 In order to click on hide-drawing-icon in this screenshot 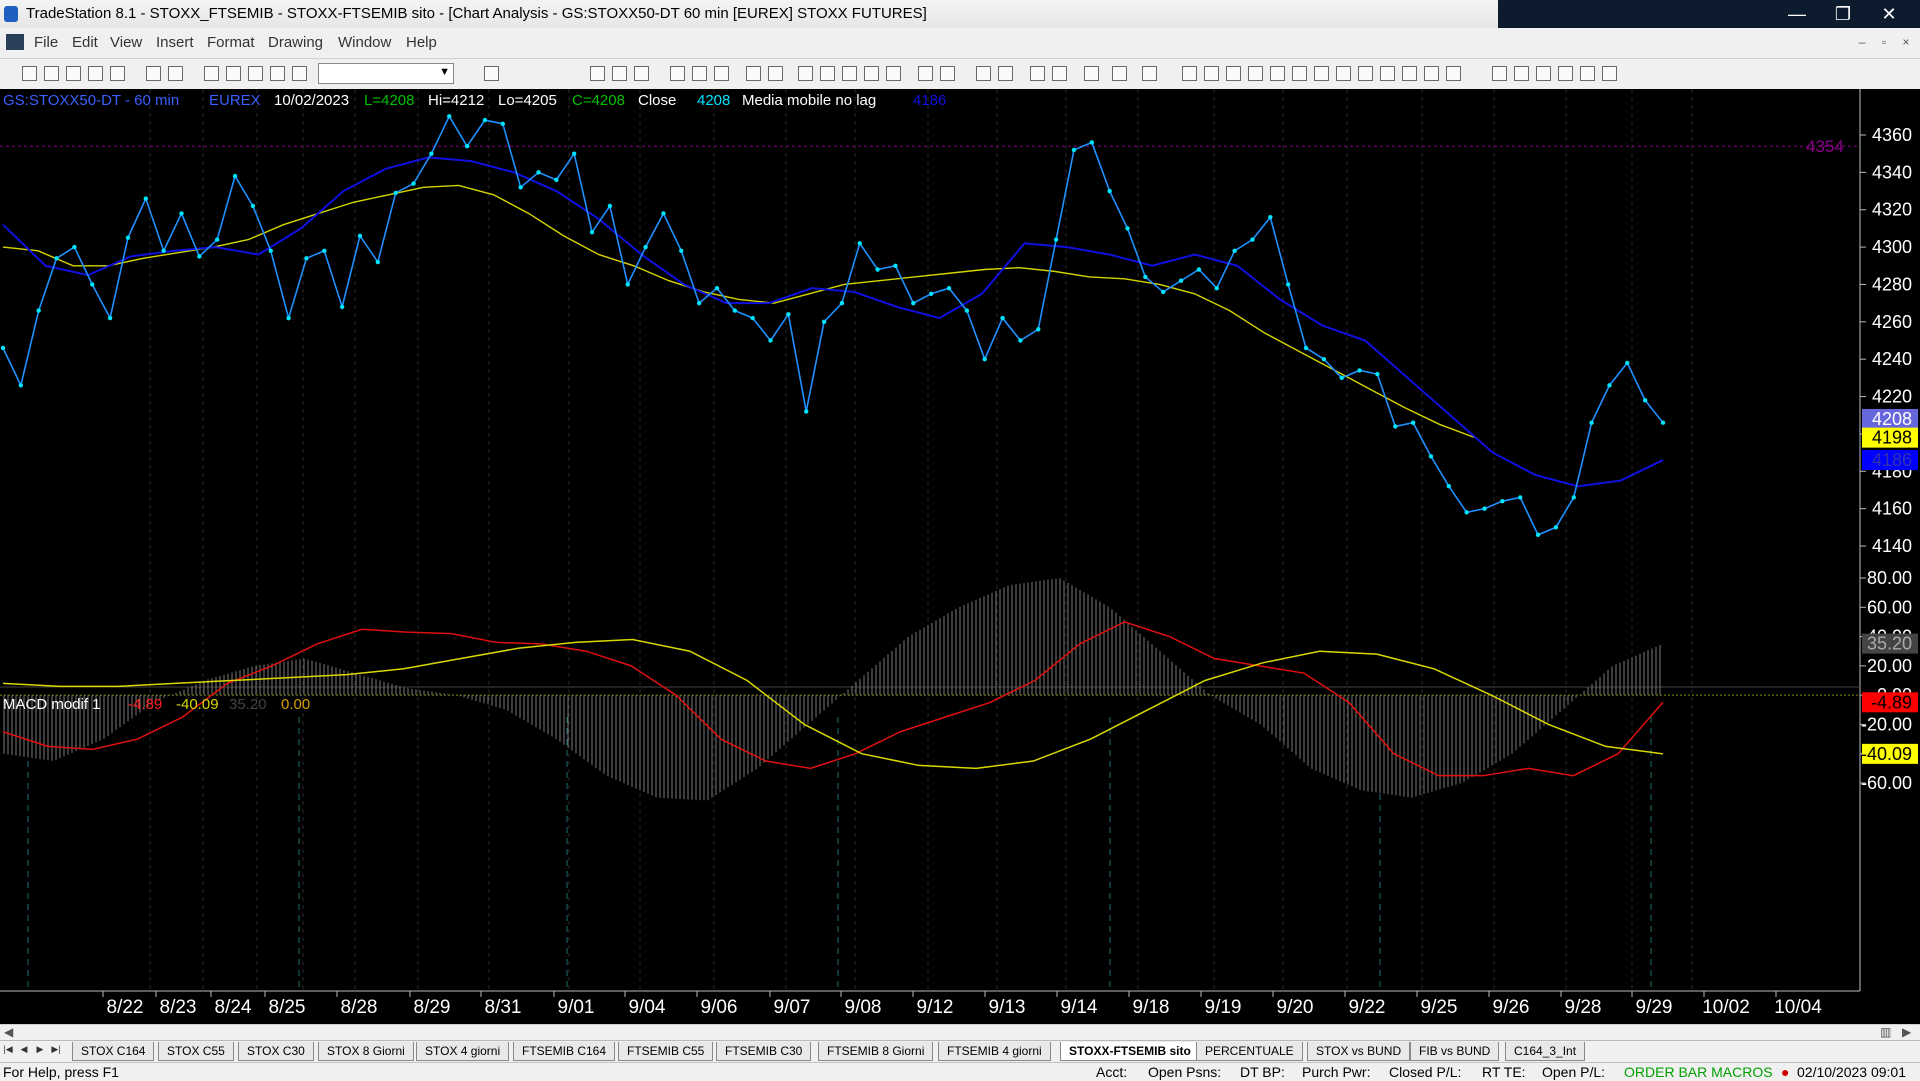, I will do `click(1149, 73)`.